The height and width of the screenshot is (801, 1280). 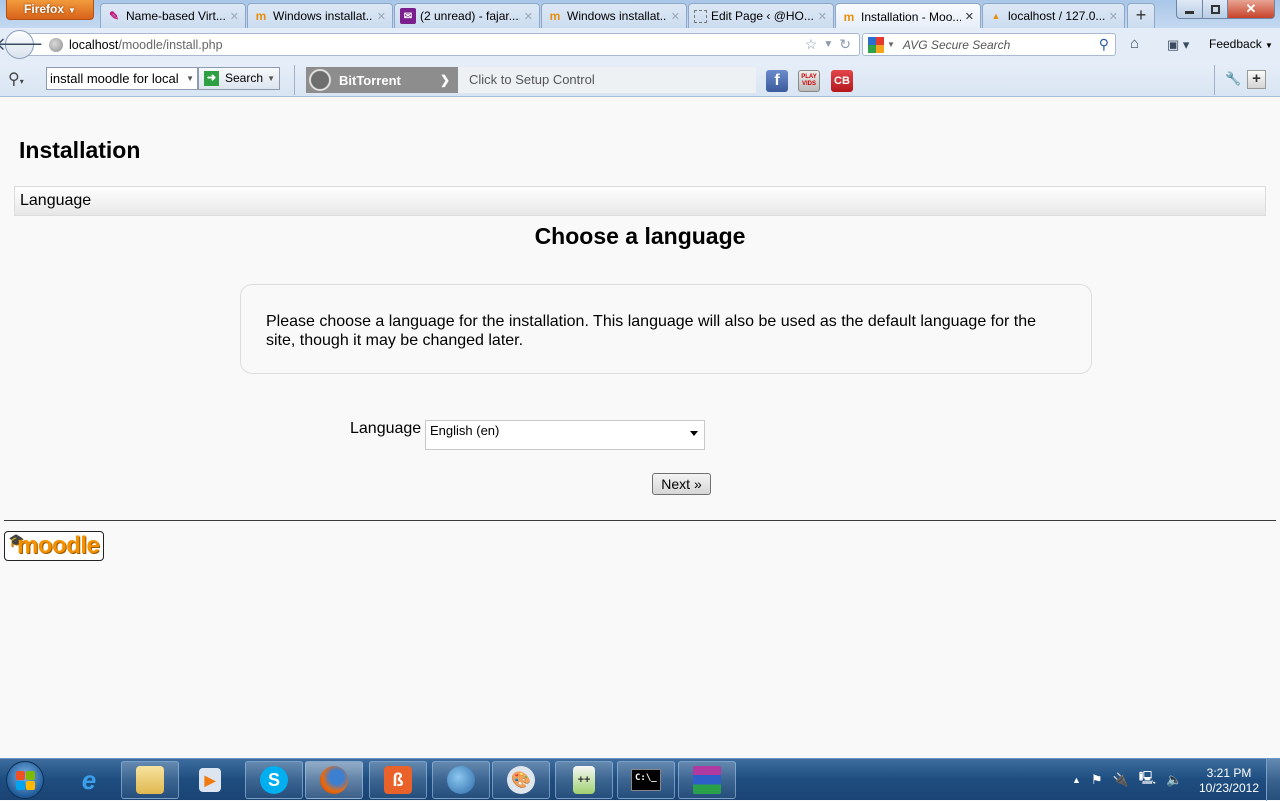 I want to click on search-magnifier-icon: ⚲, so click(x=1104, y=44).